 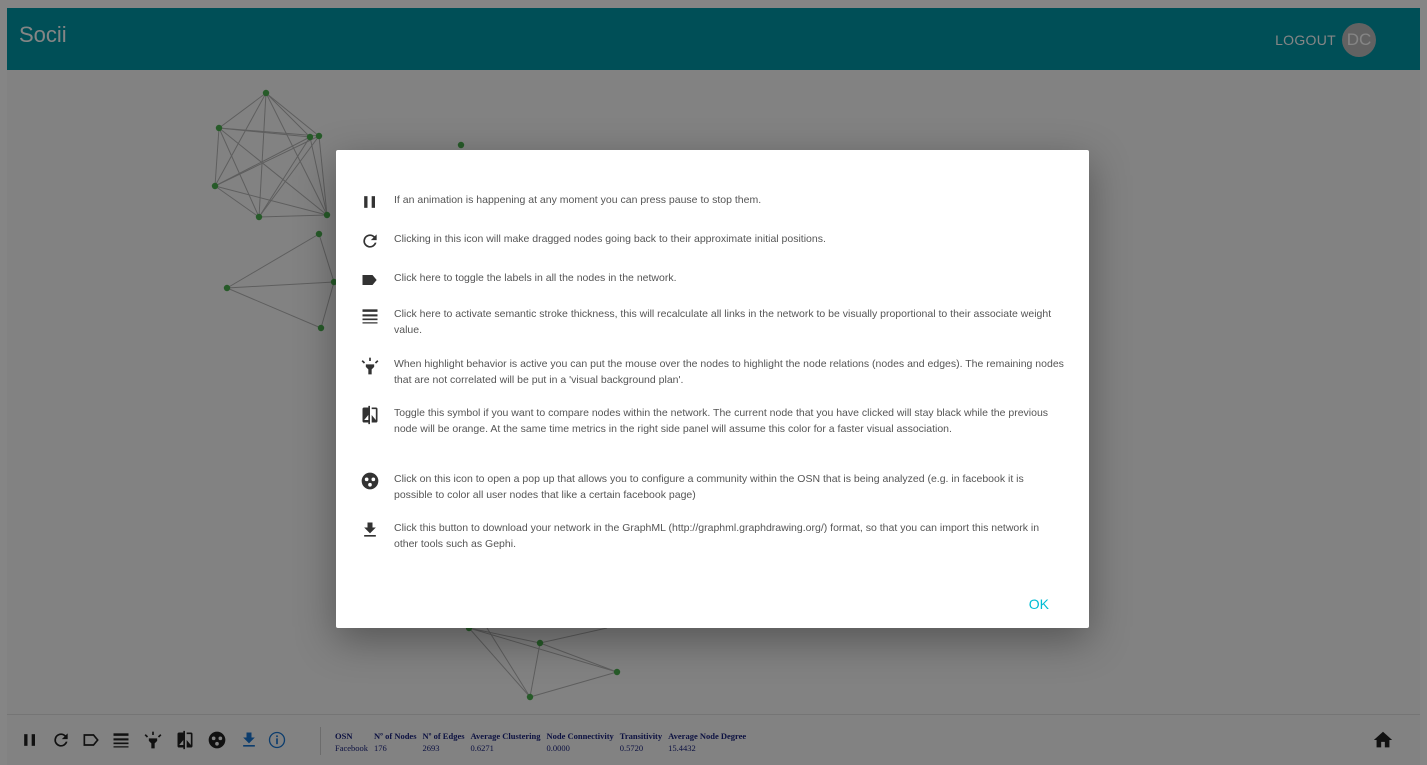 I want to click on highlight-icon, so click(x=370, y=366).